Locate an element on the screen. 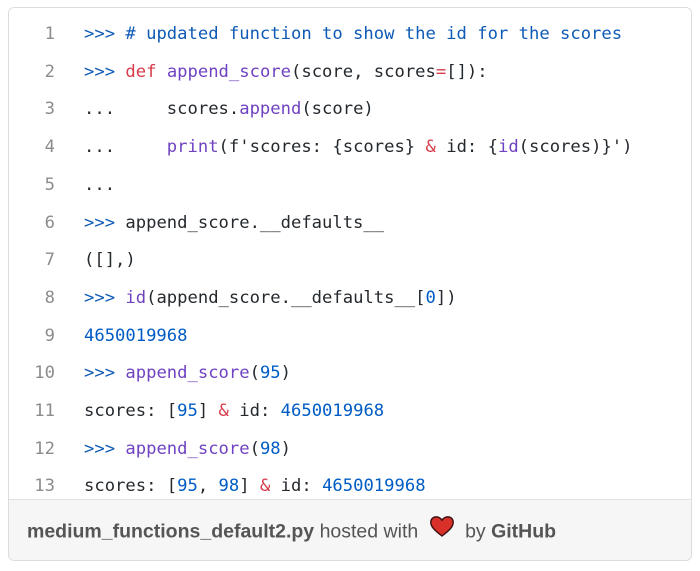 This screenshot has height=571, width=700. code-line: 8 >>> id(append_score.__defaults__[0]) is located at coordinates (350, 299).